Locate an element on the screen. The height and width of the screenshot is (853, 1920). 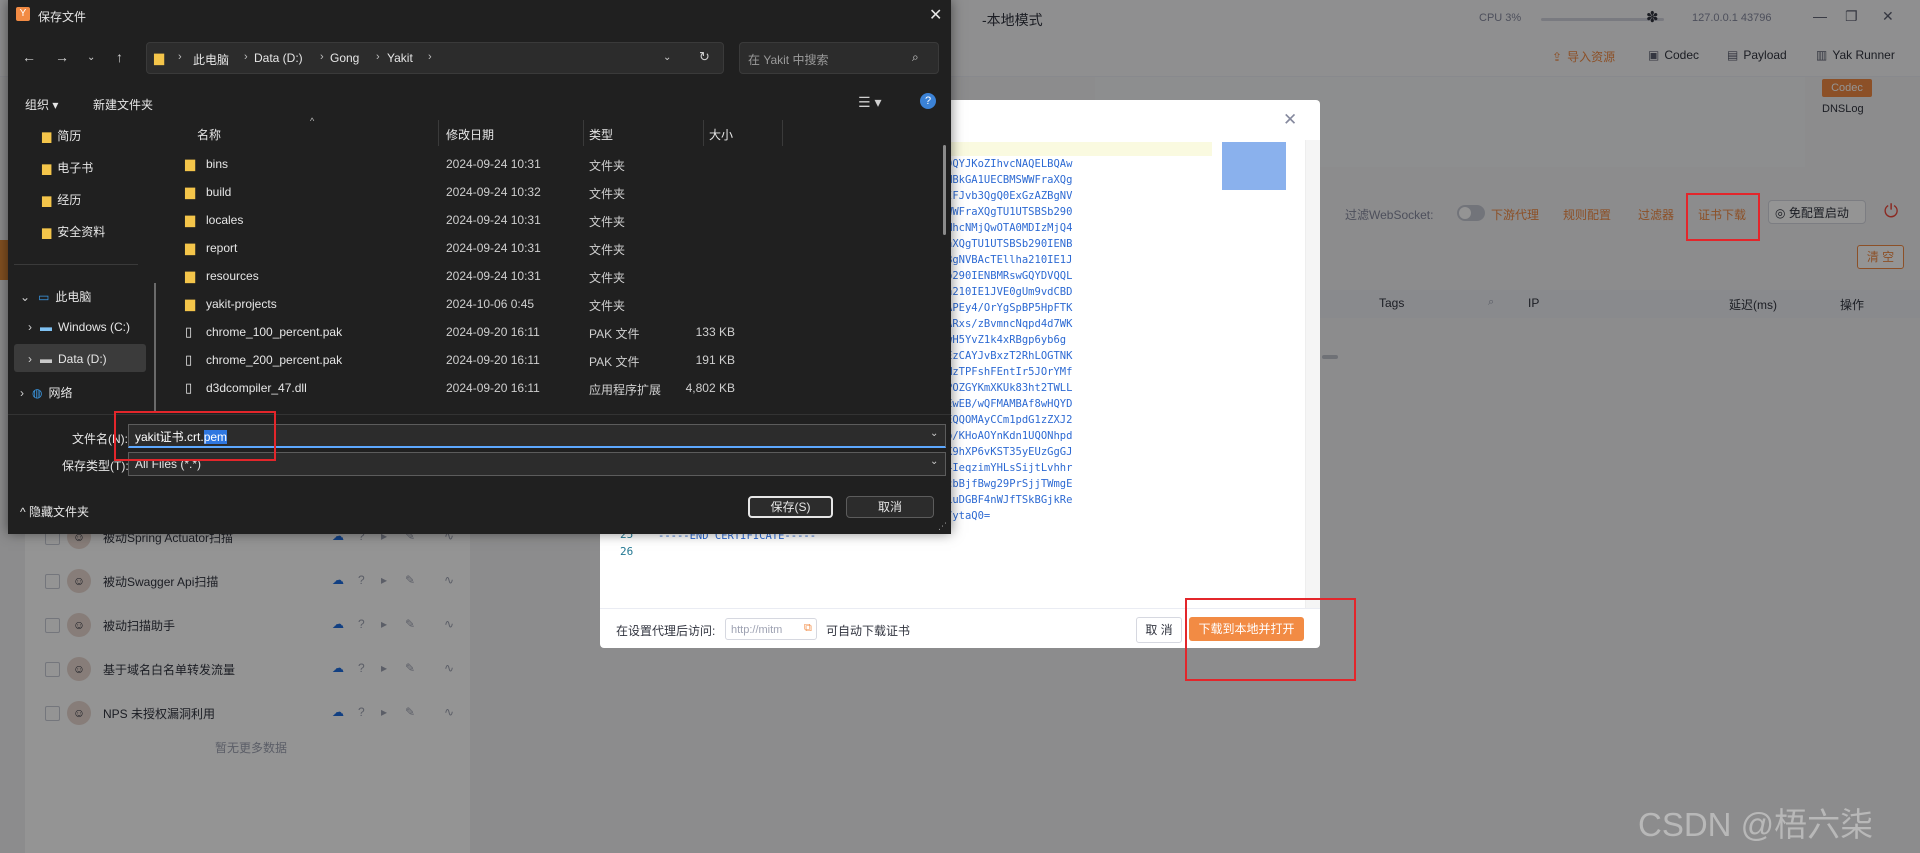
file-icon: ▯ is located at coordinates (189, 331).